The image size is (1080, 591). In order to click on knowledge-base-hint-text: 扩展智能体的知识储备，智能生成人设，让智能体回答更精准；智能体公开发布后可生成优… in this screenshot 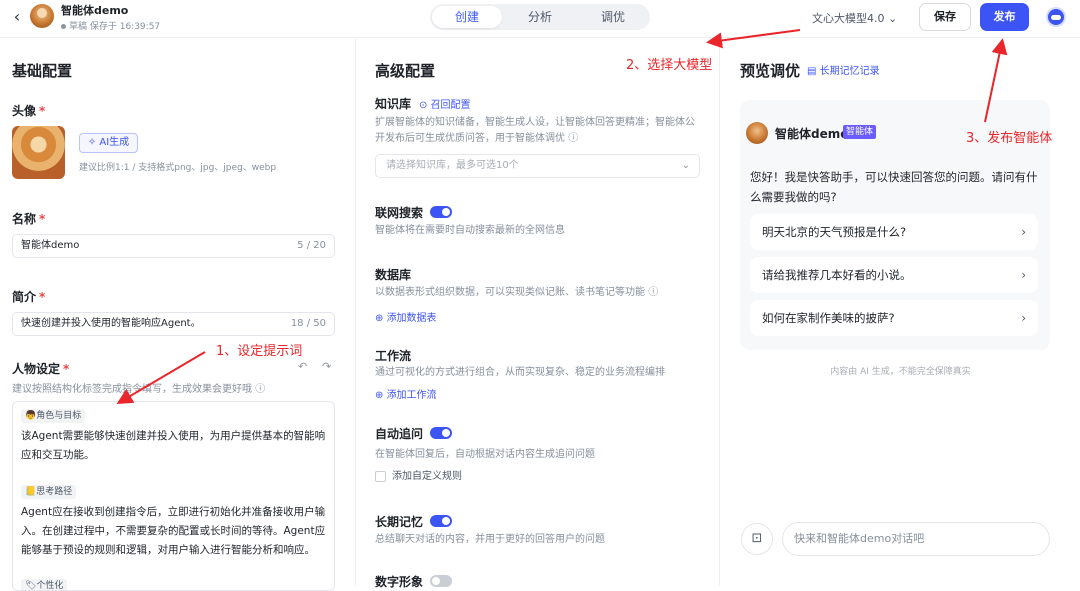, I will do `click(535, 130)`.